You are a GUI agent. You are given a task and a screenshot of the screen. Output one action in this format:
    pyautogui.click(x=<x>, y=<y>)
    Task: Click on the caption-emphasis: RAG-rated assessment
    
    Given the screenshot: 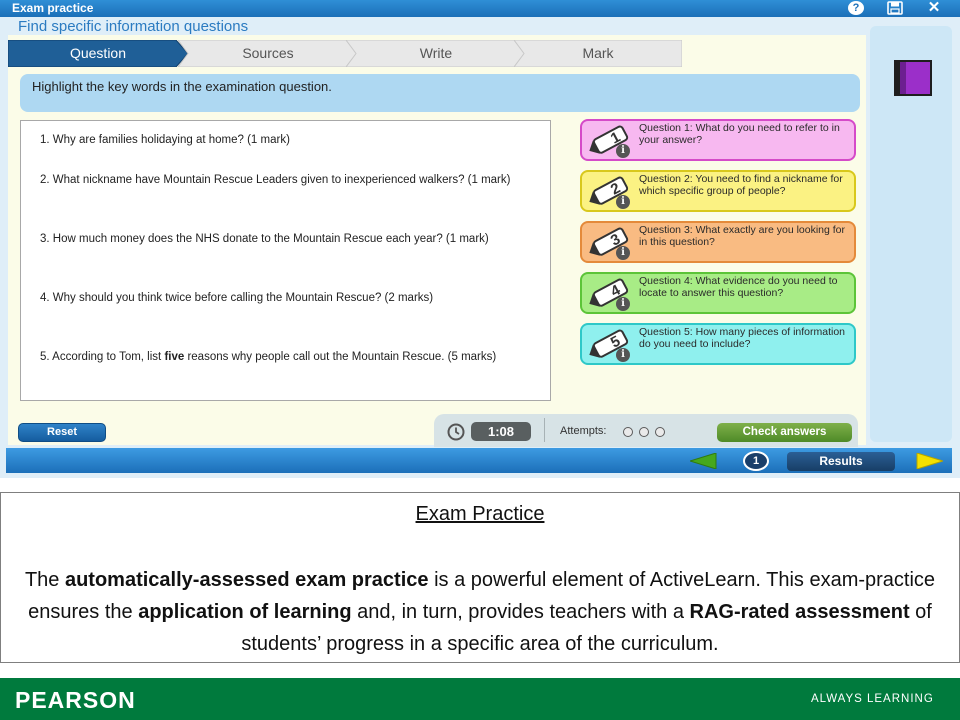 What is the action you would take?
    pyautogui.click(x=799, y=612)
    